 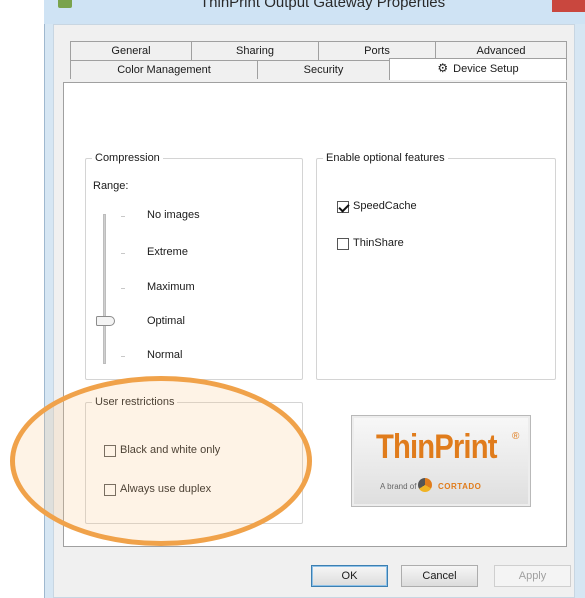 I want to click on level-extreme: Extreme, so click(x=167, y=252).